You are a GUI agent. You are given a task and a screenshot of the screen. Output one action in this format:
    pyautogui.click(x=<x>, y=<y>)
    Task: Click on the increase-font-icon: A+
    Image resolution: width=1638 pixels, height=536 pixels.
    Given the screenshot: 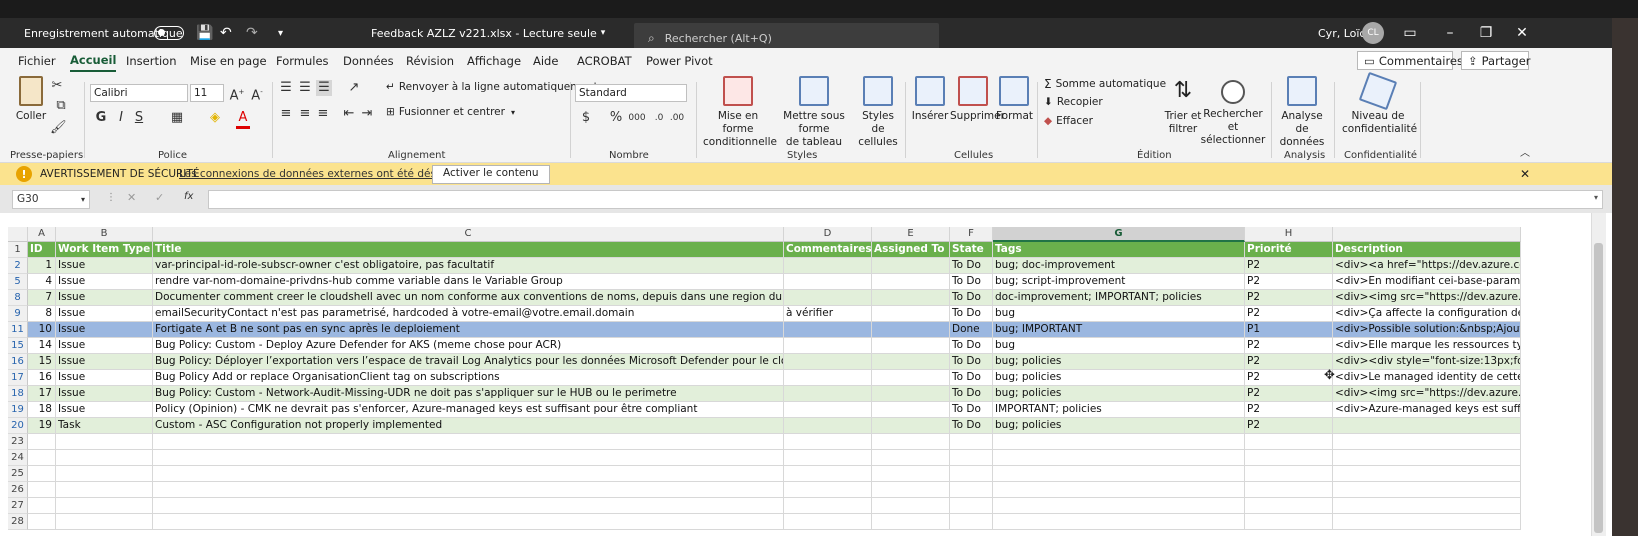 What is the action you would take?
    pyautogui.click(x=237, y=94)
    